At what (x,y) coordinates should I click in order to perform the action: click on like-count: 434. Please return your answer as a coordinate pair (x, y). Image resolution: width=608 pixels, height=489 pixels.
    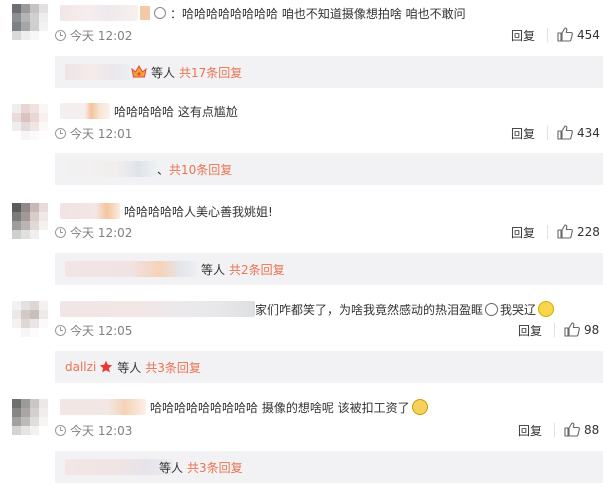
    Looking at the image, I should click on (588, 132).